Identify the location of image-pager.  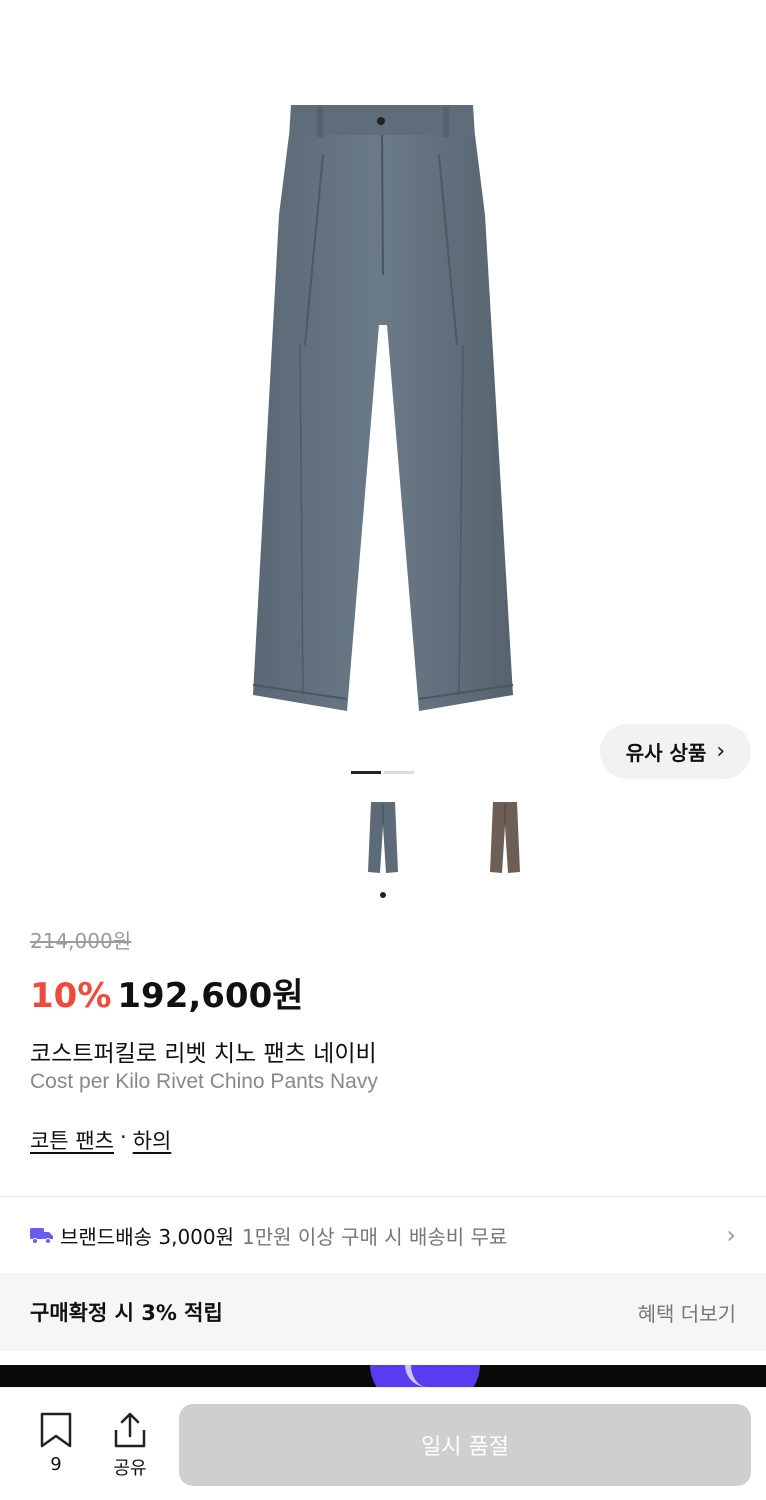
(382, 772).